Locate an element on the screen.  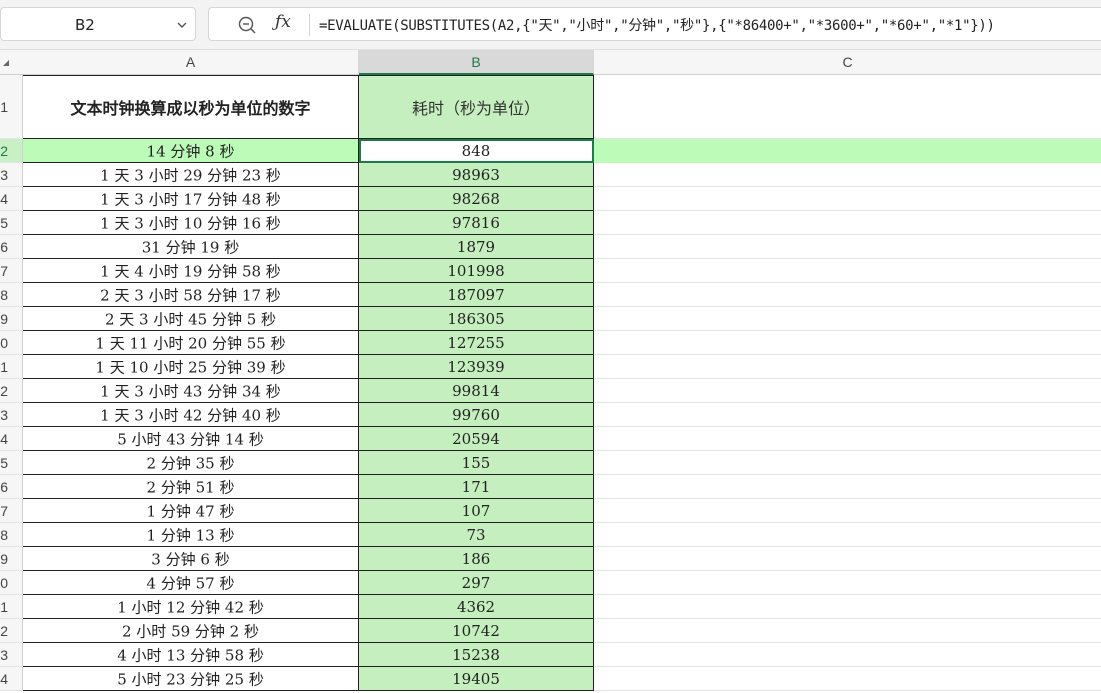
cell-b: 123939 is located at coordinates (476, 367).